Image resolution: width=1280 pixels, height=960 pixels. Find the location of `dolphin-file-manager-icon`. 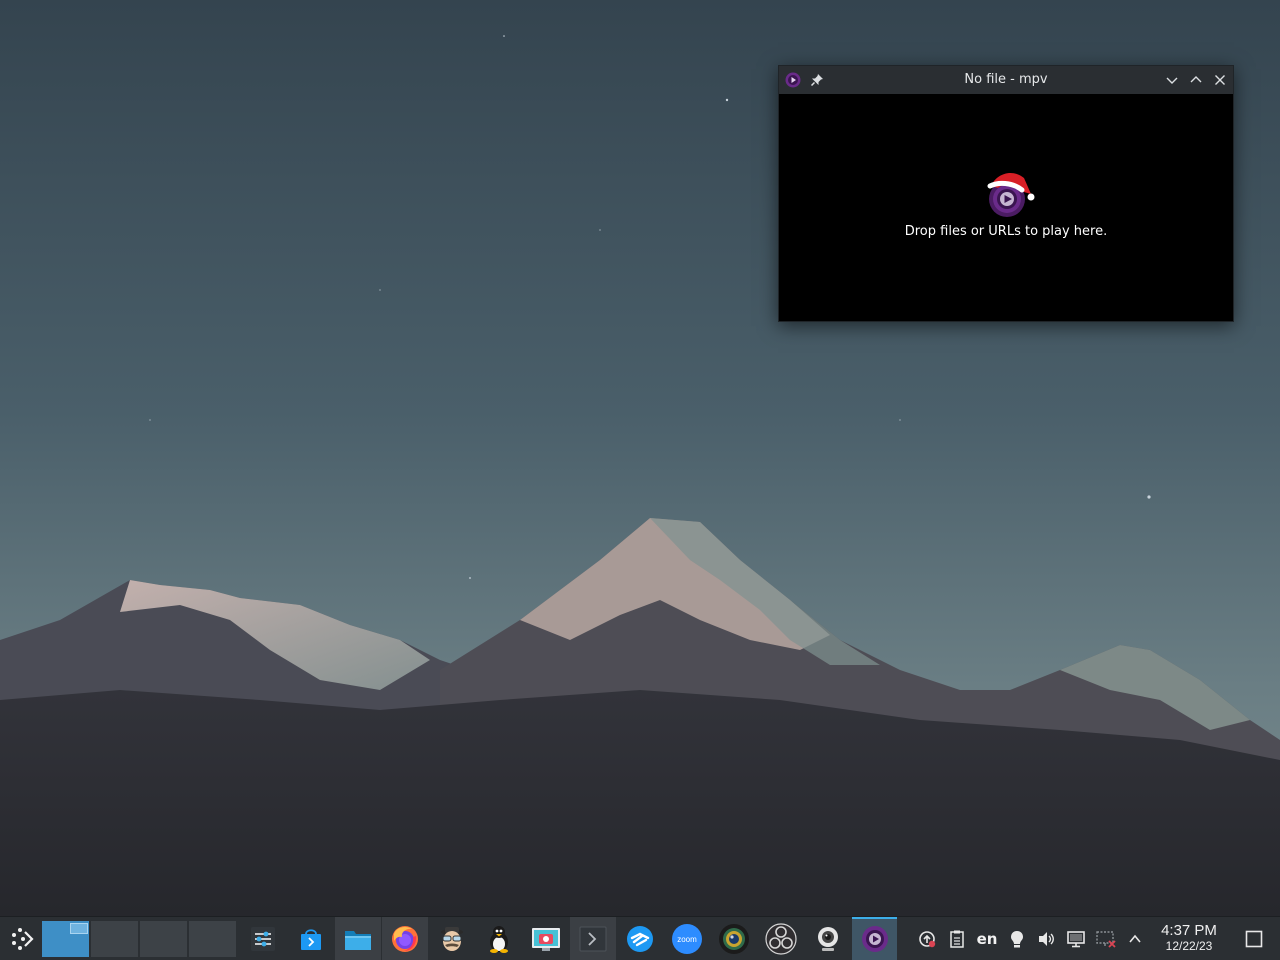

dolphin-file-manager-icon is located at coordinates (358, 938).